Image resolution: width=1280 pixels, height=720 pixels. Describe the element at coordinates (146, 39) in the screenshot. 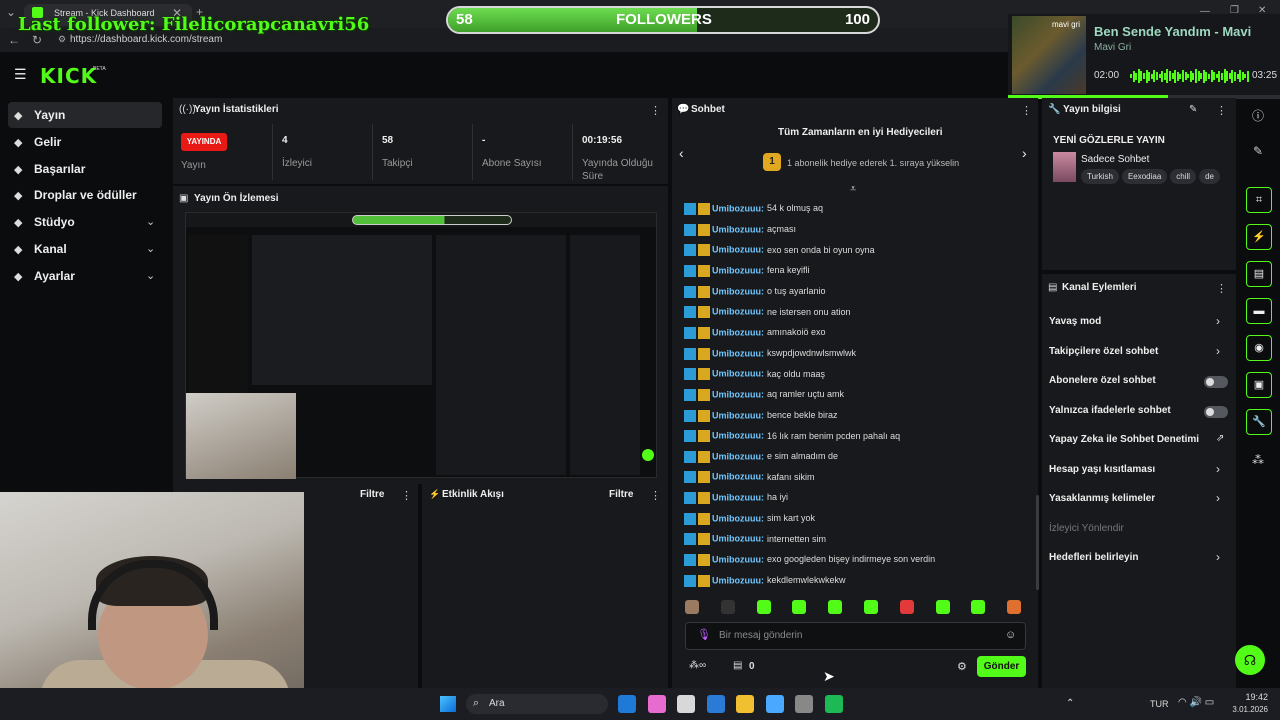

I see `url-field: https://dashboard.kick.com/stream` at that location.